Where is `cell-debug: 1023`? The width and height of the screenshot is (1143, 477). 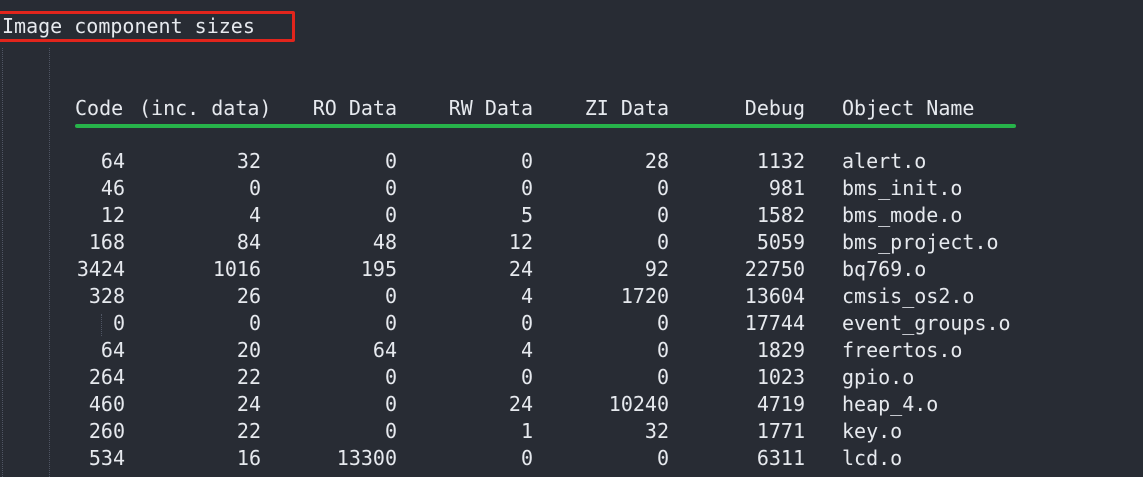
cell-debug: 1023 is located at coordinates (780, 377).